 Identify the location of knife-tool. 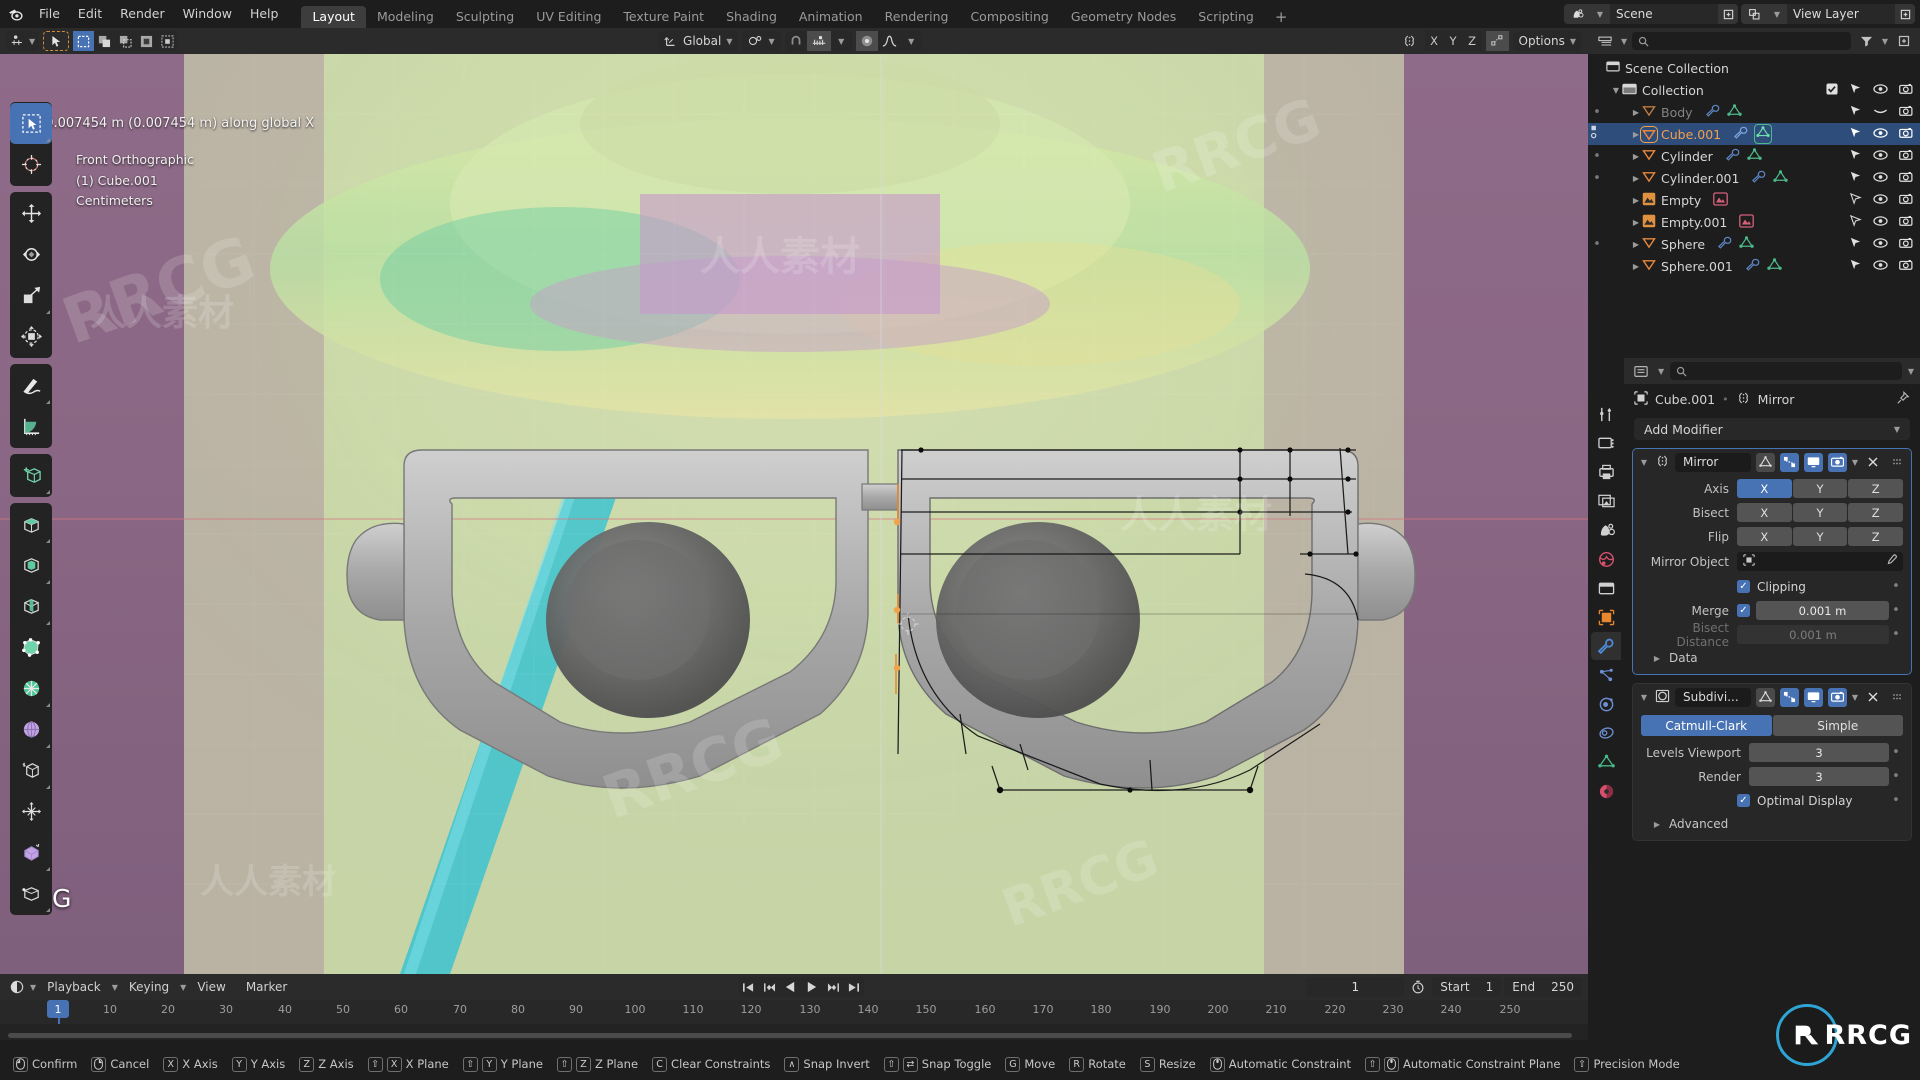
(31, 688).